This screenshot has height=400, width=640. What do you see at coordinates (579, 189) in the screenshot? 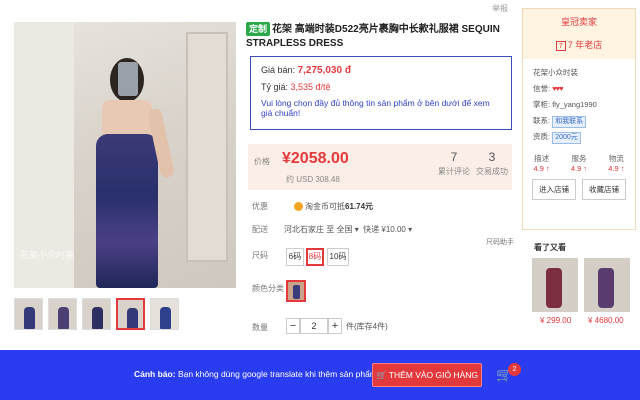
I see `shop-buttons: 进入店铺 收藏店铺` at bounding box center [579, 189].